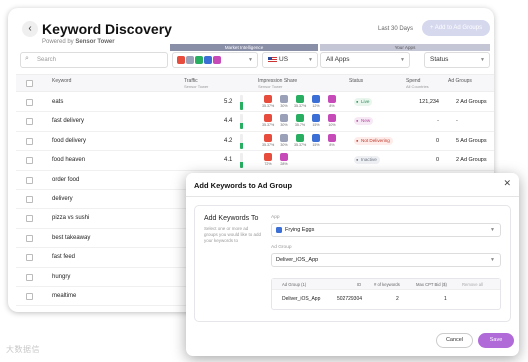 The width and height of the screenshot is (528, 362). Describe the element at coordinates (429, 102) in the screenshot. I see `spend-cell: 121,234` at that location.